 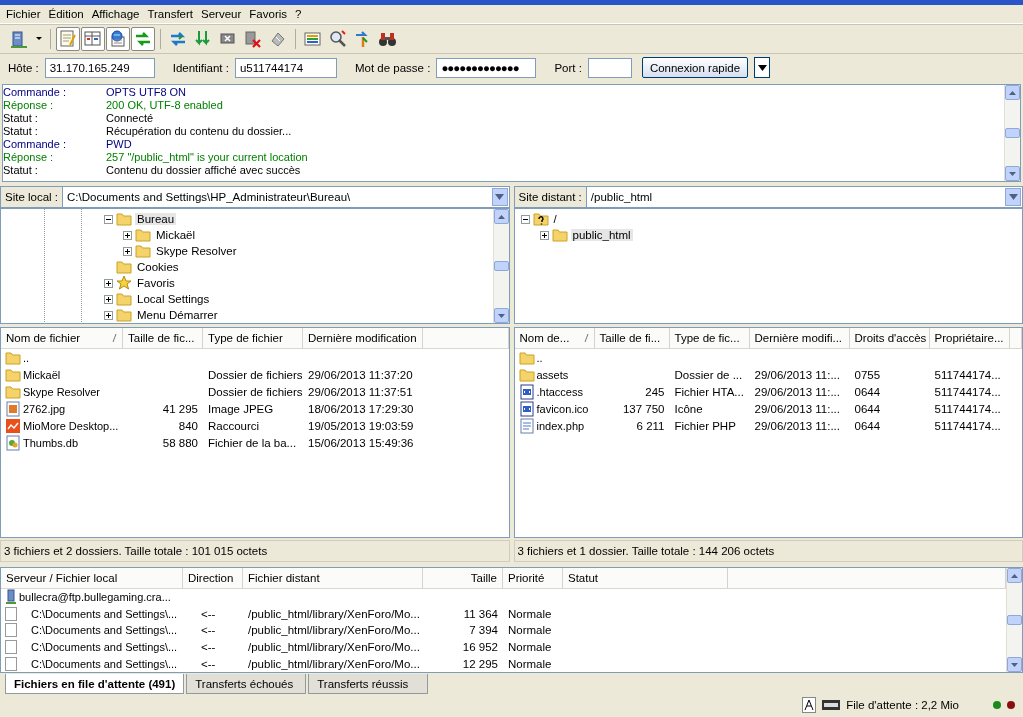 What do you see at coordinates (177, 315) in the screenshot?
I see `tree-item: Menu Démarrer` at bounding box center [177, 315].